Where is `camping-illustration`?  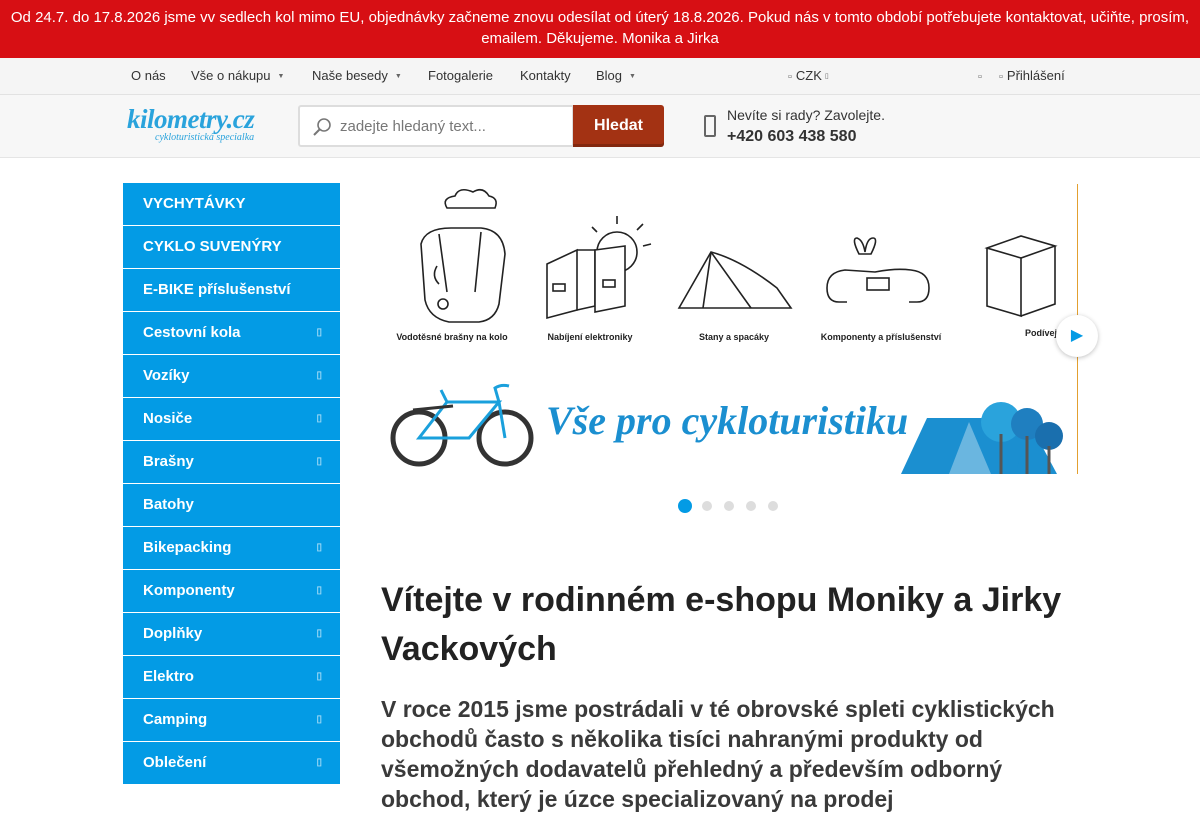
camping-illustration is located at coordinates (982, 438).